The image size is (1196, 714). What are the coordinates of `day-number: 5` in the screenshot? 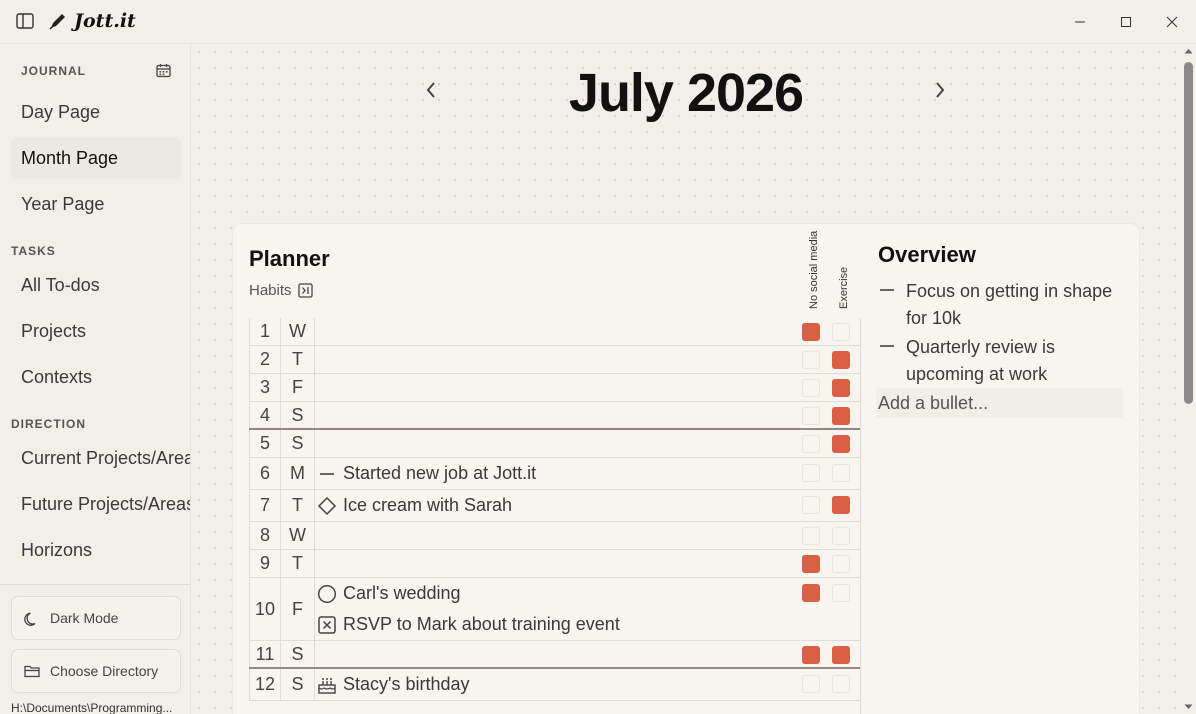 It's located at (265, 443).